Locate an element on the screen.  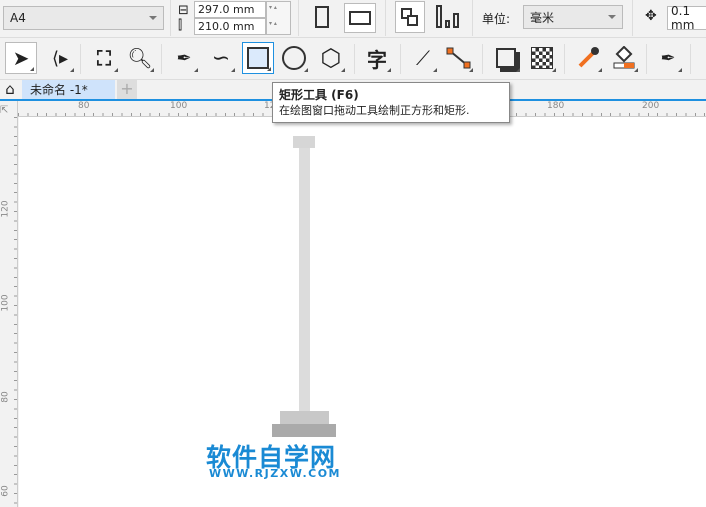
interactive-fill-button is located at coordinates (624, 58).